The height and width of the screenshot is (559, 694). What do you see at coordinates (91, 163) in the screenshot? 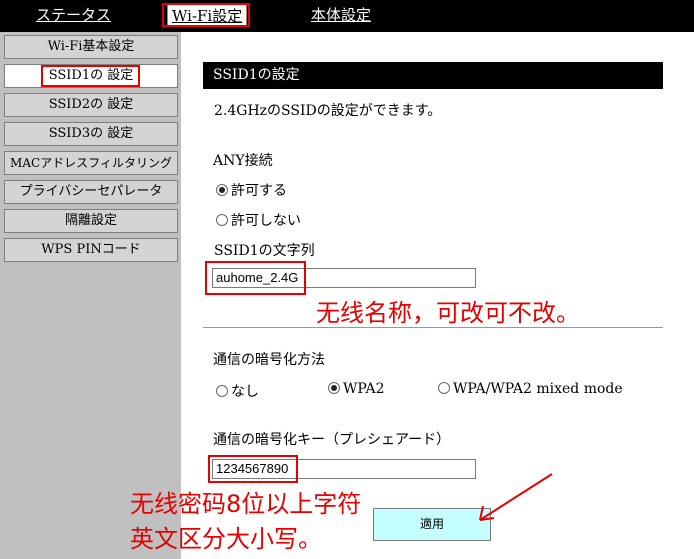
I see `sidebar-item-mac-filter: MACアドレスフィルタリング` at bounding box center [91, 163].